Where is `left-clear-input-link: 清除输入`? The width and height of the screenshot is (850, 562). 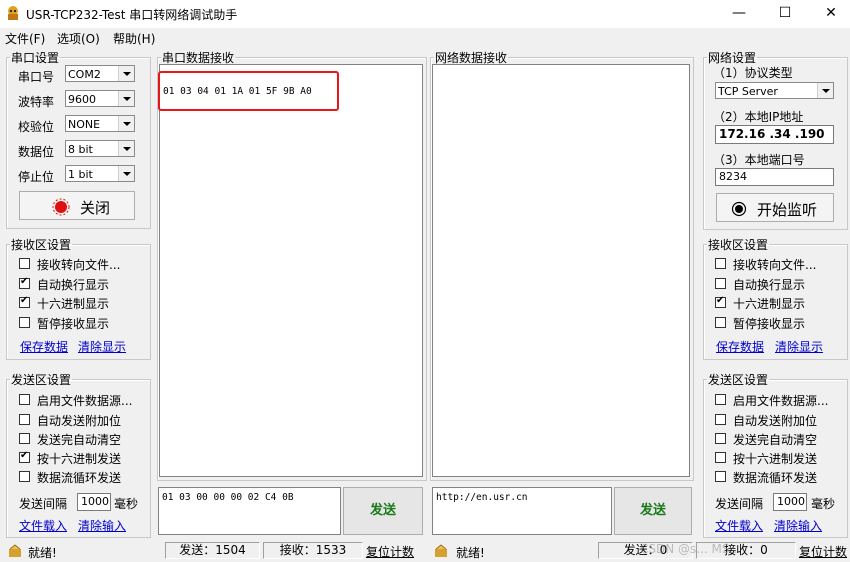 left-clear-input-link: 清除输入 is located at coordinates (102, 525).